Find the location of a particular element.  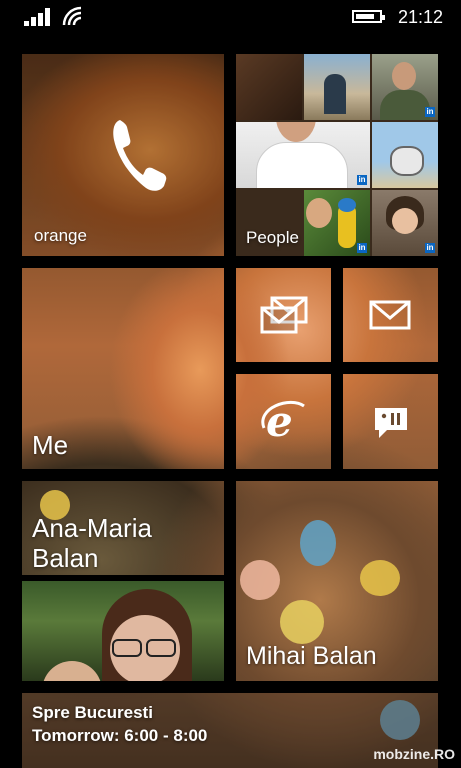

people-tile: in in in in People is located at coordinates (337, 155).